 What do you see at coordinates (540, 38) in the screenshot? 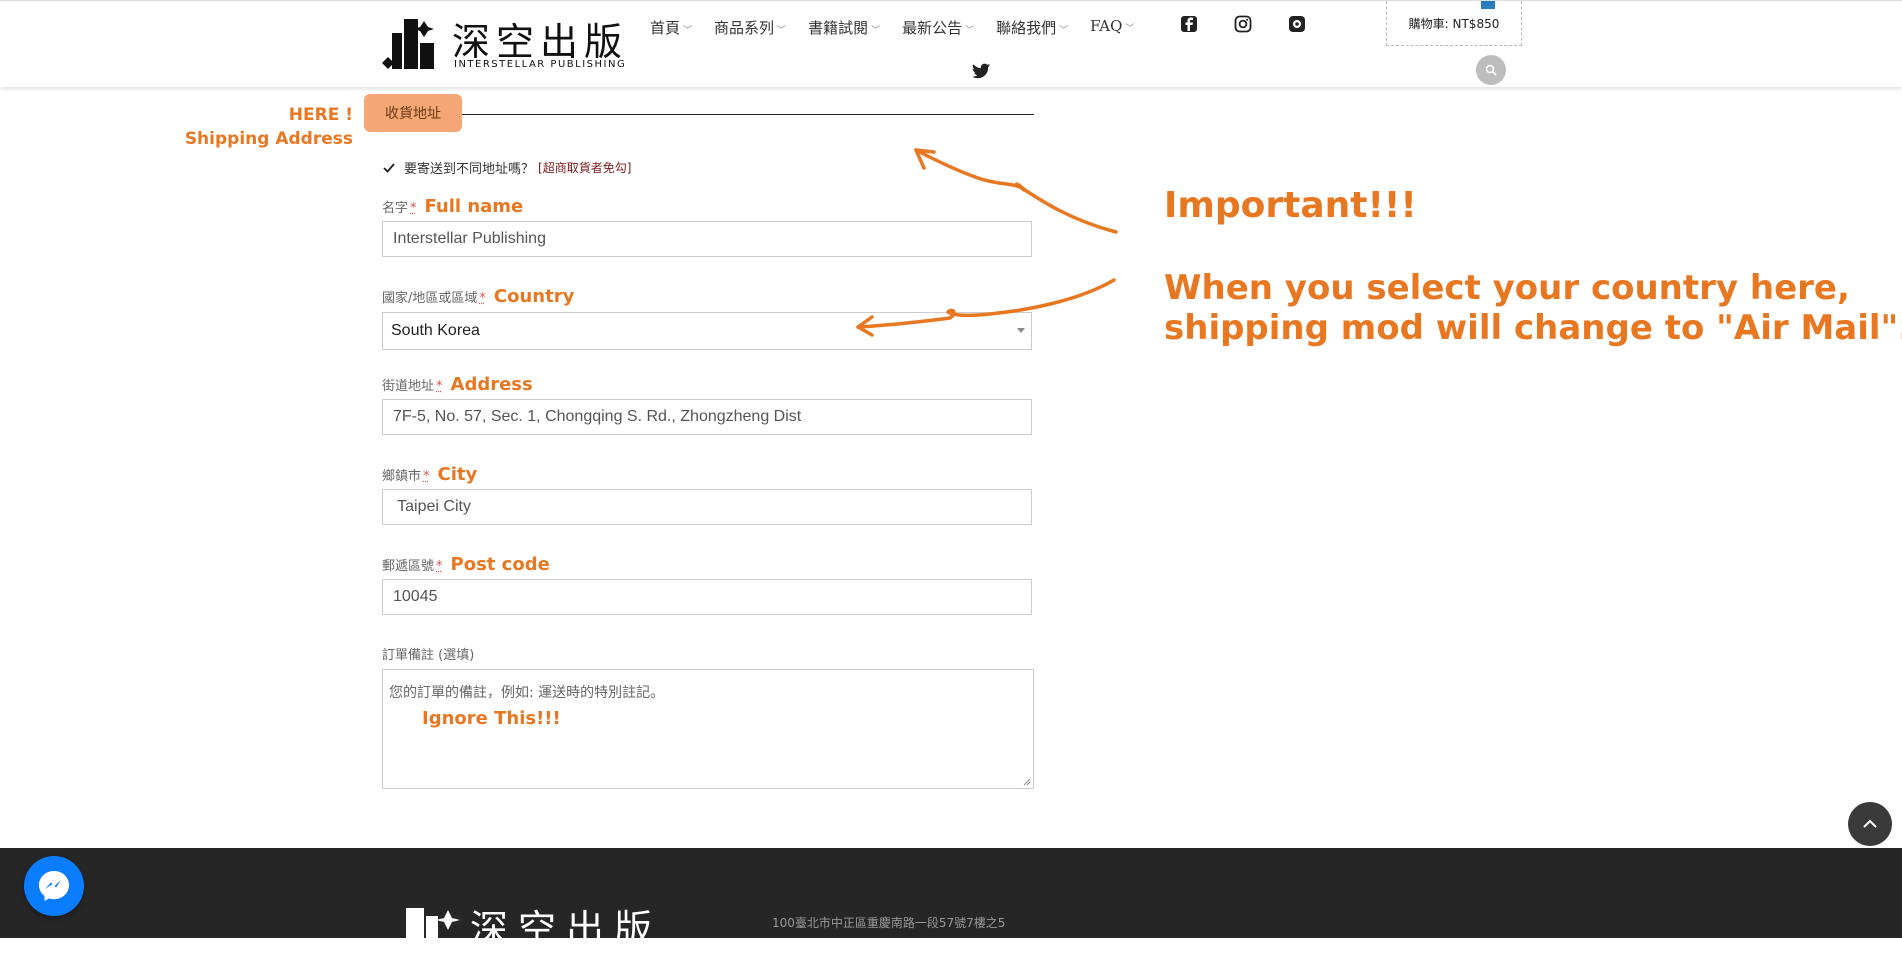
I see `logo-title: 深空出版` at bounding box center [540, 38].